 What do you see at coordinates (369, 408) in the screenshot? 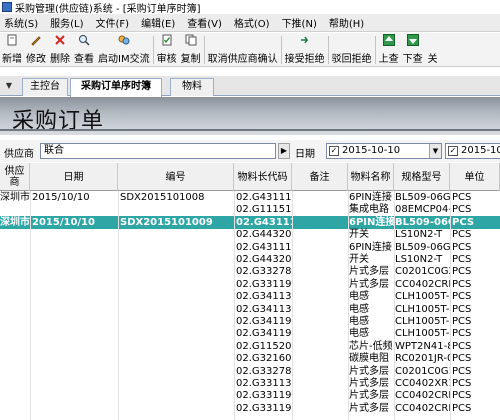
I see `cell-material-name: 片式多层` at bounding box center [369, 408].